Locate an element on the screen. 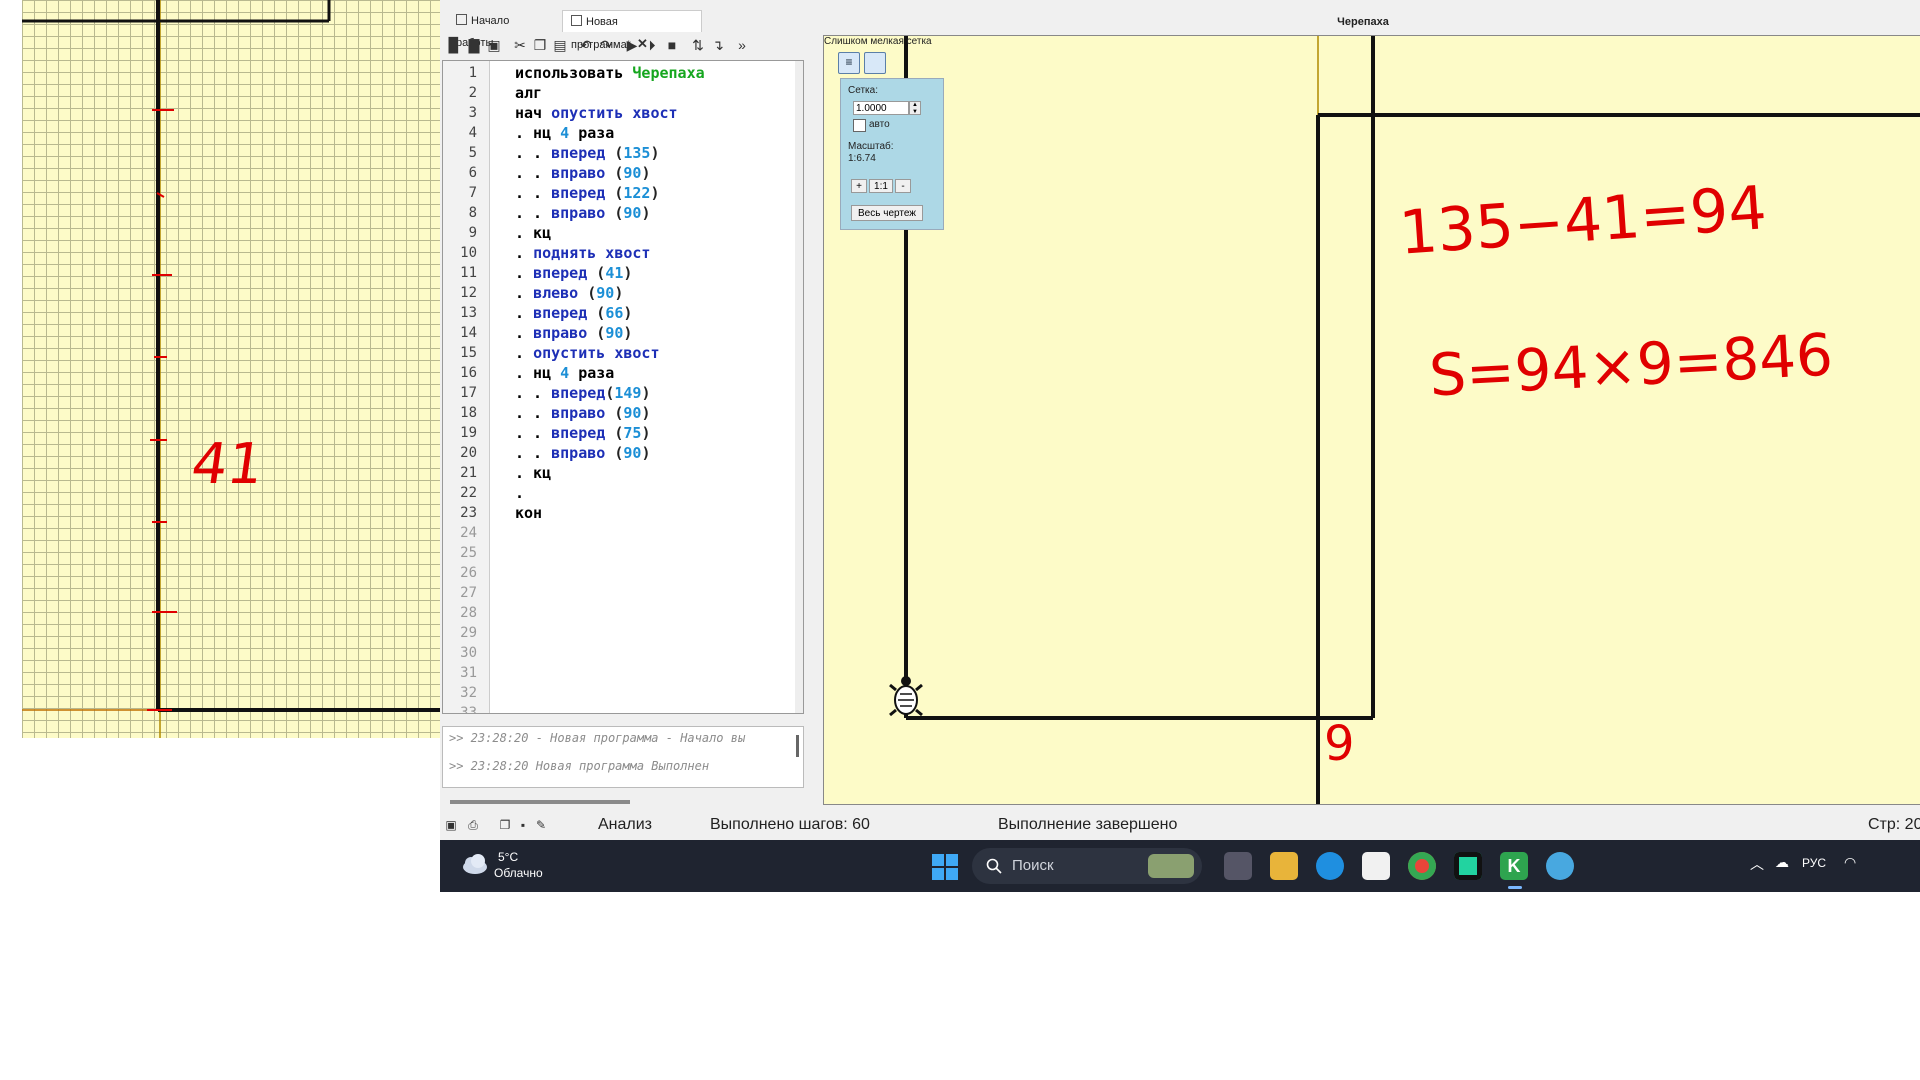  code-line: использовать Черепаха is located at coordinates (610, 73).